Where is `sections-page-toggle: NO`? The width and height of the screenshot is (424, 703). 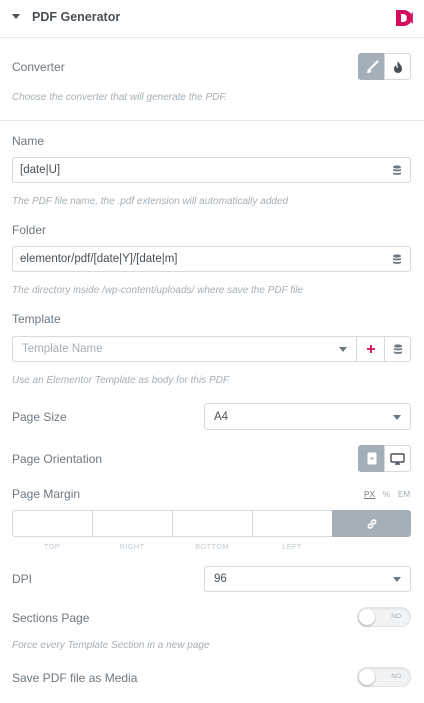 sections-page-toggle: NO is located at coordinates (384, 617).